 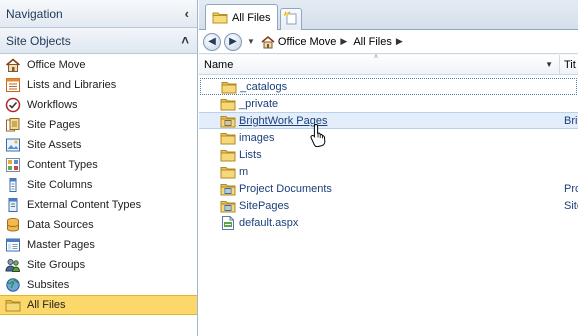 What do you see at coordinates (379, 189) in the screenshot?
I see `name-cell: Project Documents` at bounding box center [379, 189].